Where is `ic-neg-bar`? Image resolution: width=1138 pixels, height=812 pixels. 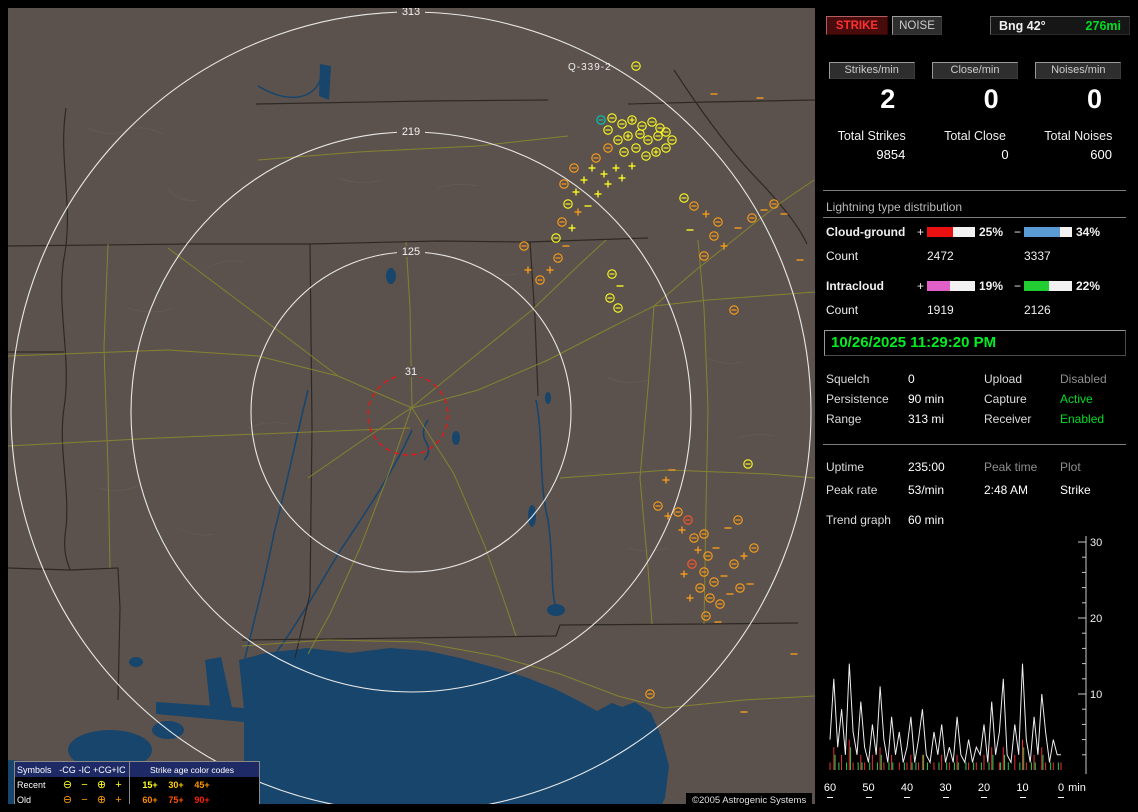 ic-neg-bar is located at coordinates (1048, 286).